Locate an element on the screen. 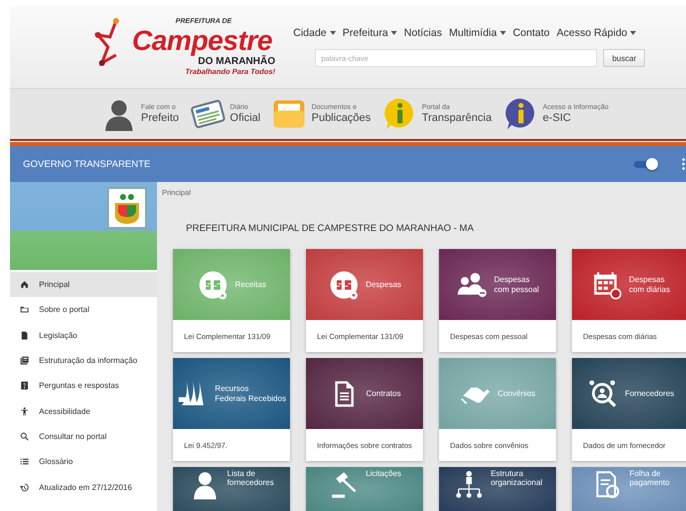 The height and width of the screenshot is (511, 686). nav-menu-item: Prefeitura is located at coordinates (365, 33).